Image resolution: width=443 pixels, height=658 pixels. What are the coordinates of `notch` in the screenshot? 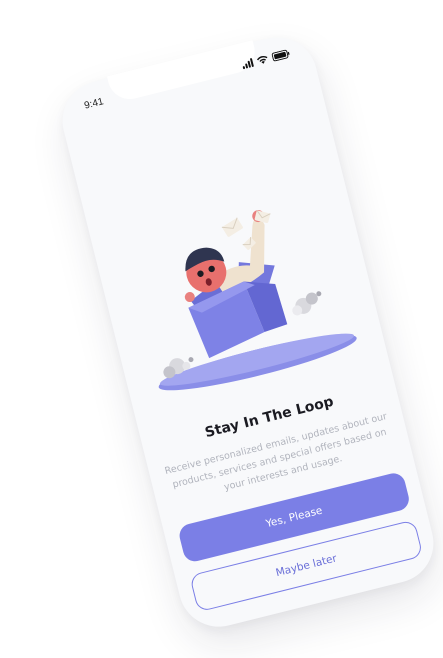 It's located at (183, 72).